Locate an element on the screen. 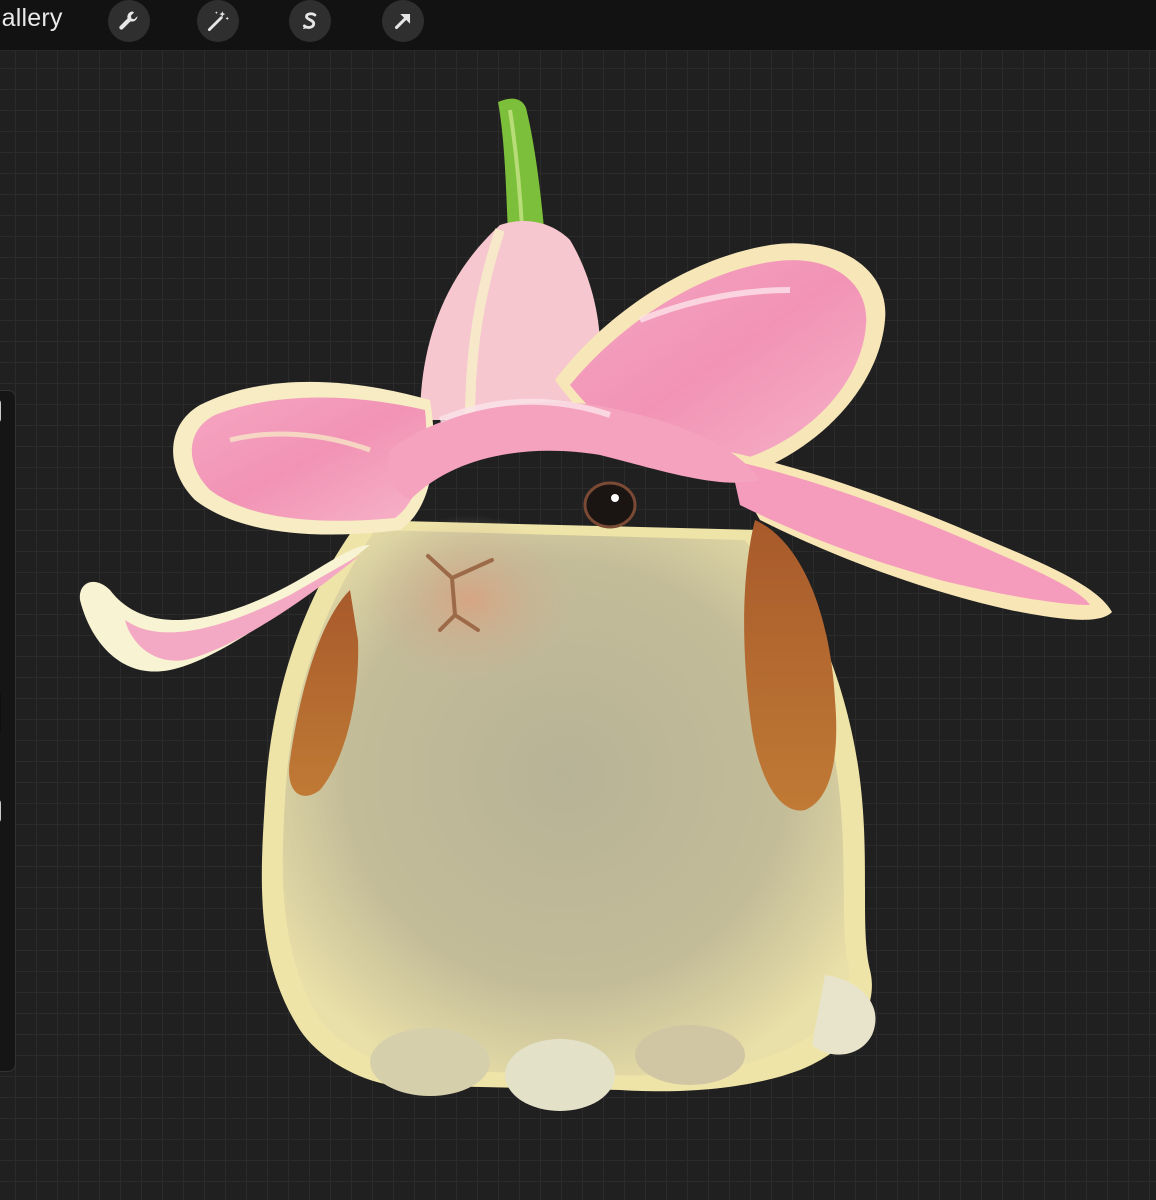  selection-button is located at coordinates (310, 21).